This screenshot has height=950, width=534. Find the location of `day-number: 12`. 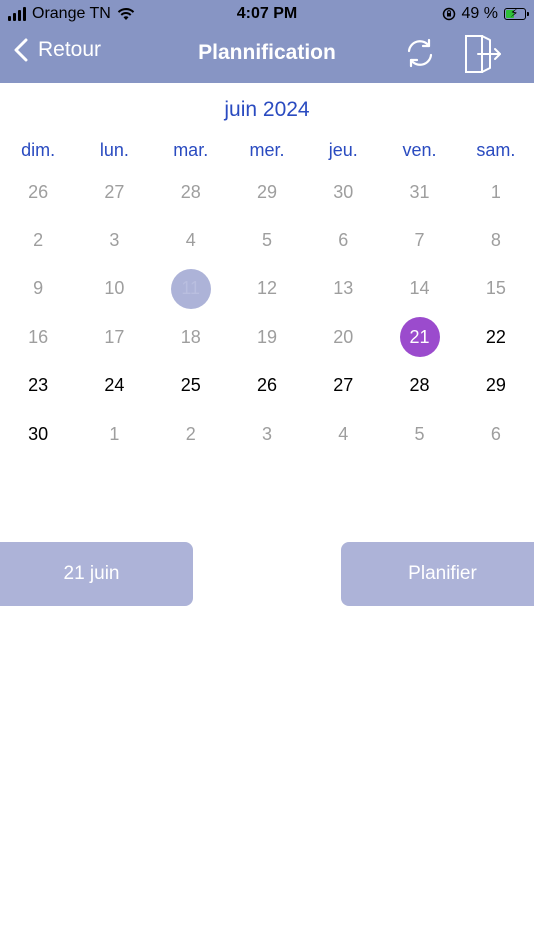

day-number: 12 is located at coordinates (266, 288).